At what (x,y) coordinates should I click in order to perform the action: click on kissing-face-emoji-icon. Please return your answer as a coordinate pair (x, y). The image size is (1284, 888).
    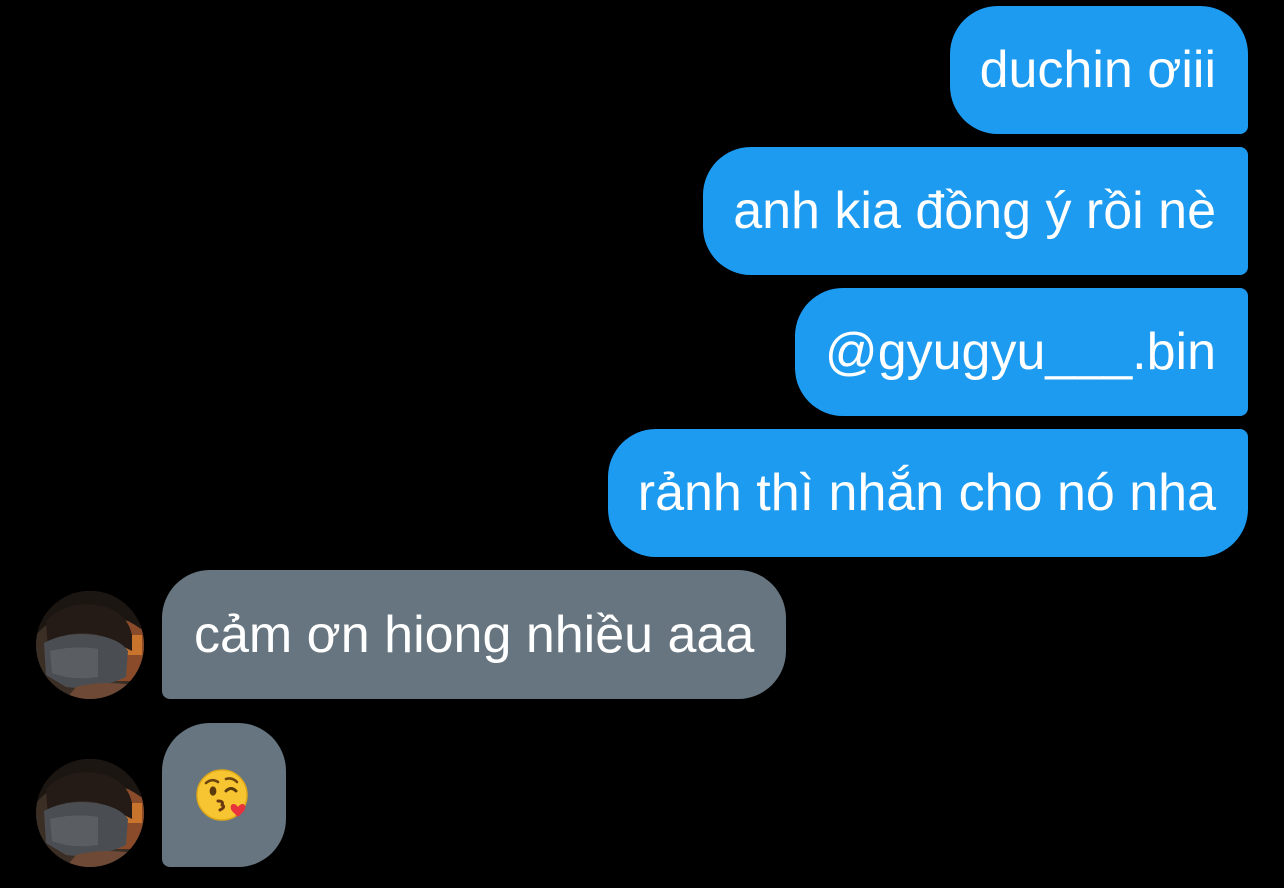
    Looking at the image, I should click on (222, 795).